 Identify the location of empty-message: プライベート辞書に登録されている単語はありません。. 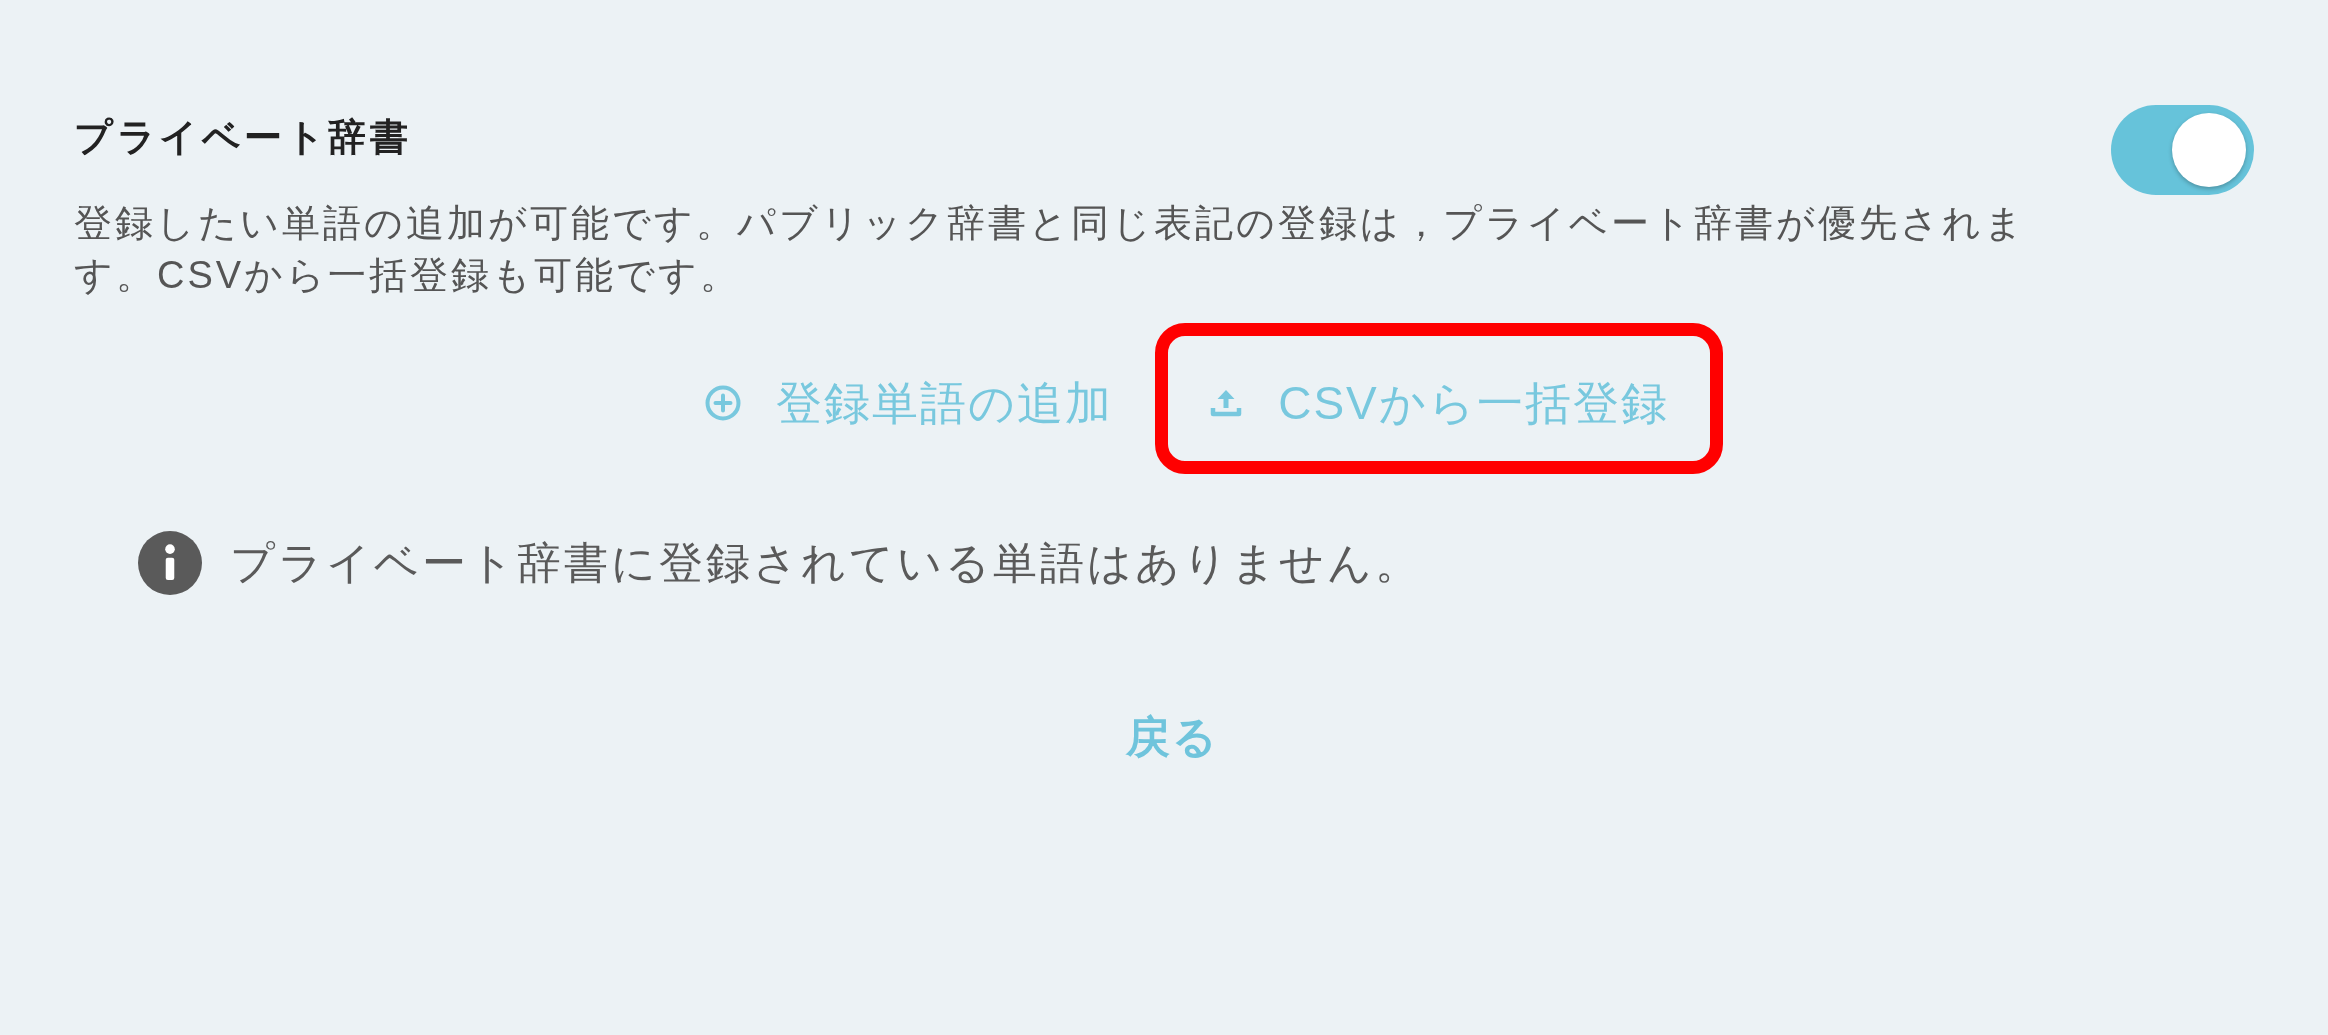
(826, 563).